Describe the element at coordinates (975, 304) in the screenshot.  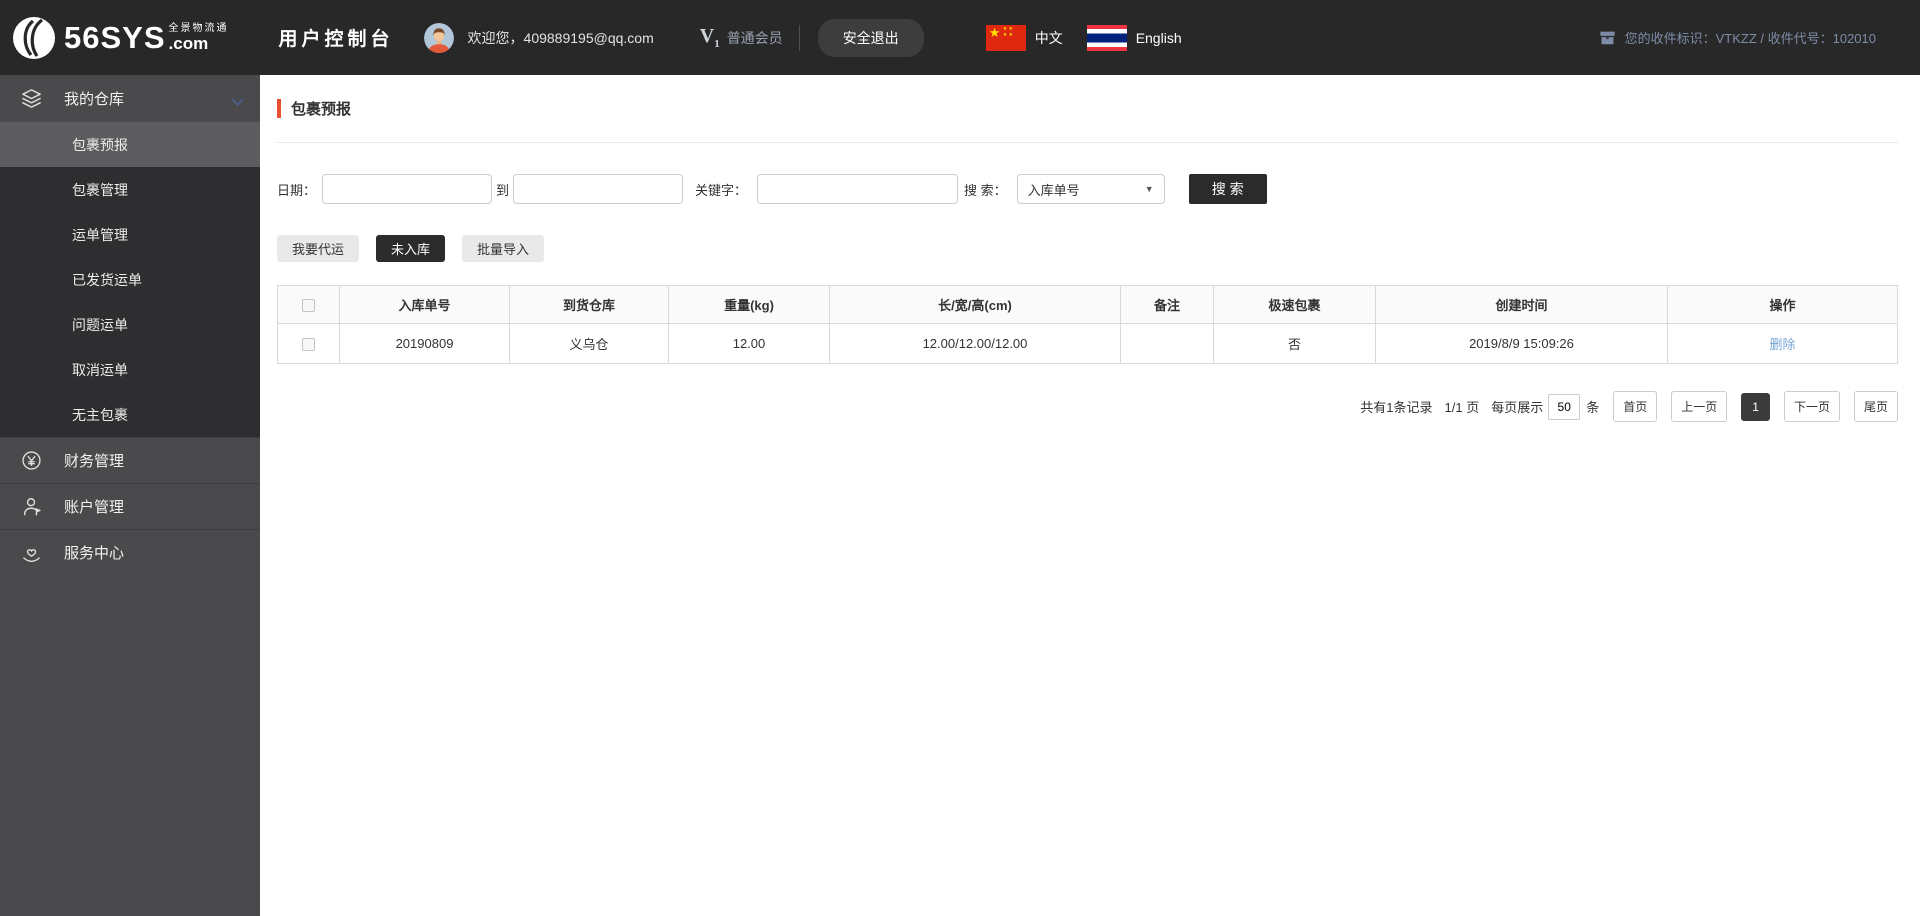
I see `col-header-dimensions: 长/宽/高(cm)` at that location.